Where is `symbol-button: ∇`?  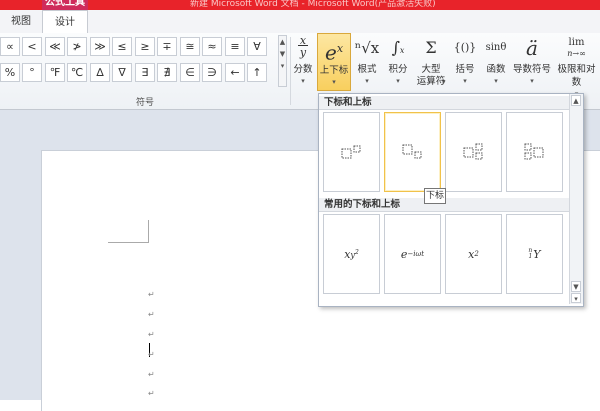
symbol-button: ∇ is located at coordinates (122, 72).